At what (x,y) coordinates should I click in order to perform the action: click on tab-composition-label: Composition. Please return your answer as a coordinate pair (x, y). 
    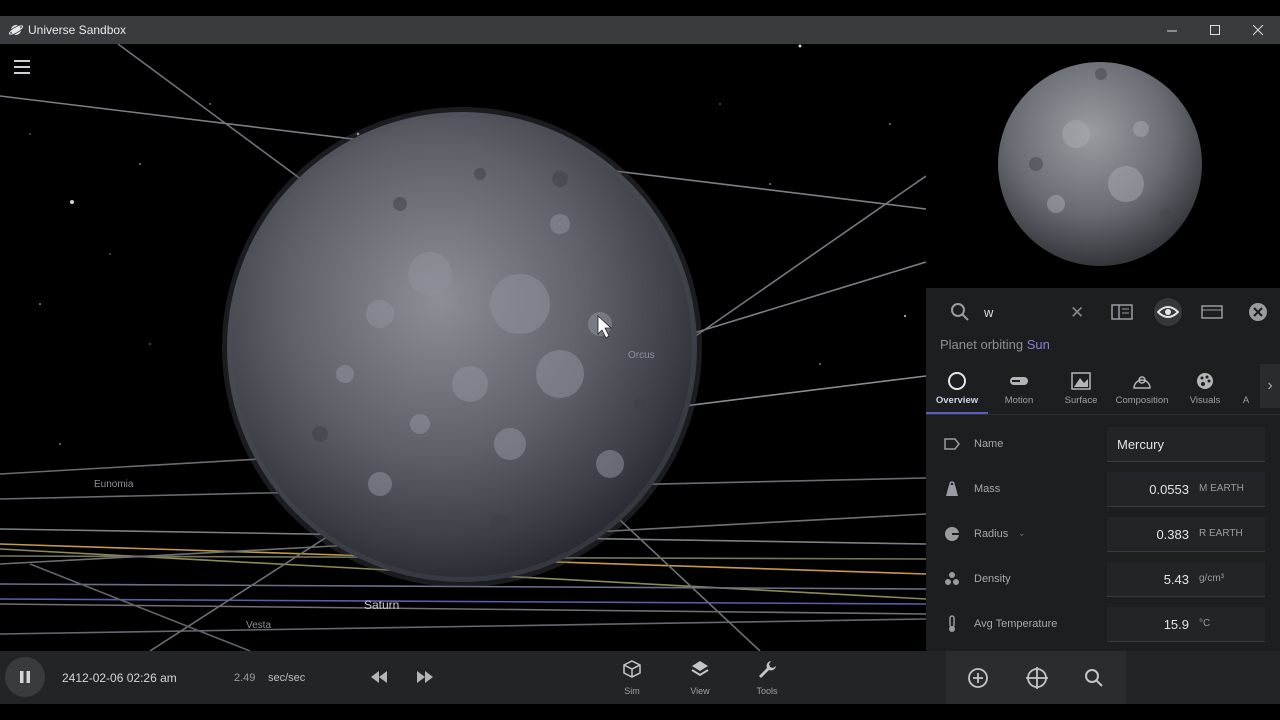
    Looking at the image, I should click on (1142, 400).